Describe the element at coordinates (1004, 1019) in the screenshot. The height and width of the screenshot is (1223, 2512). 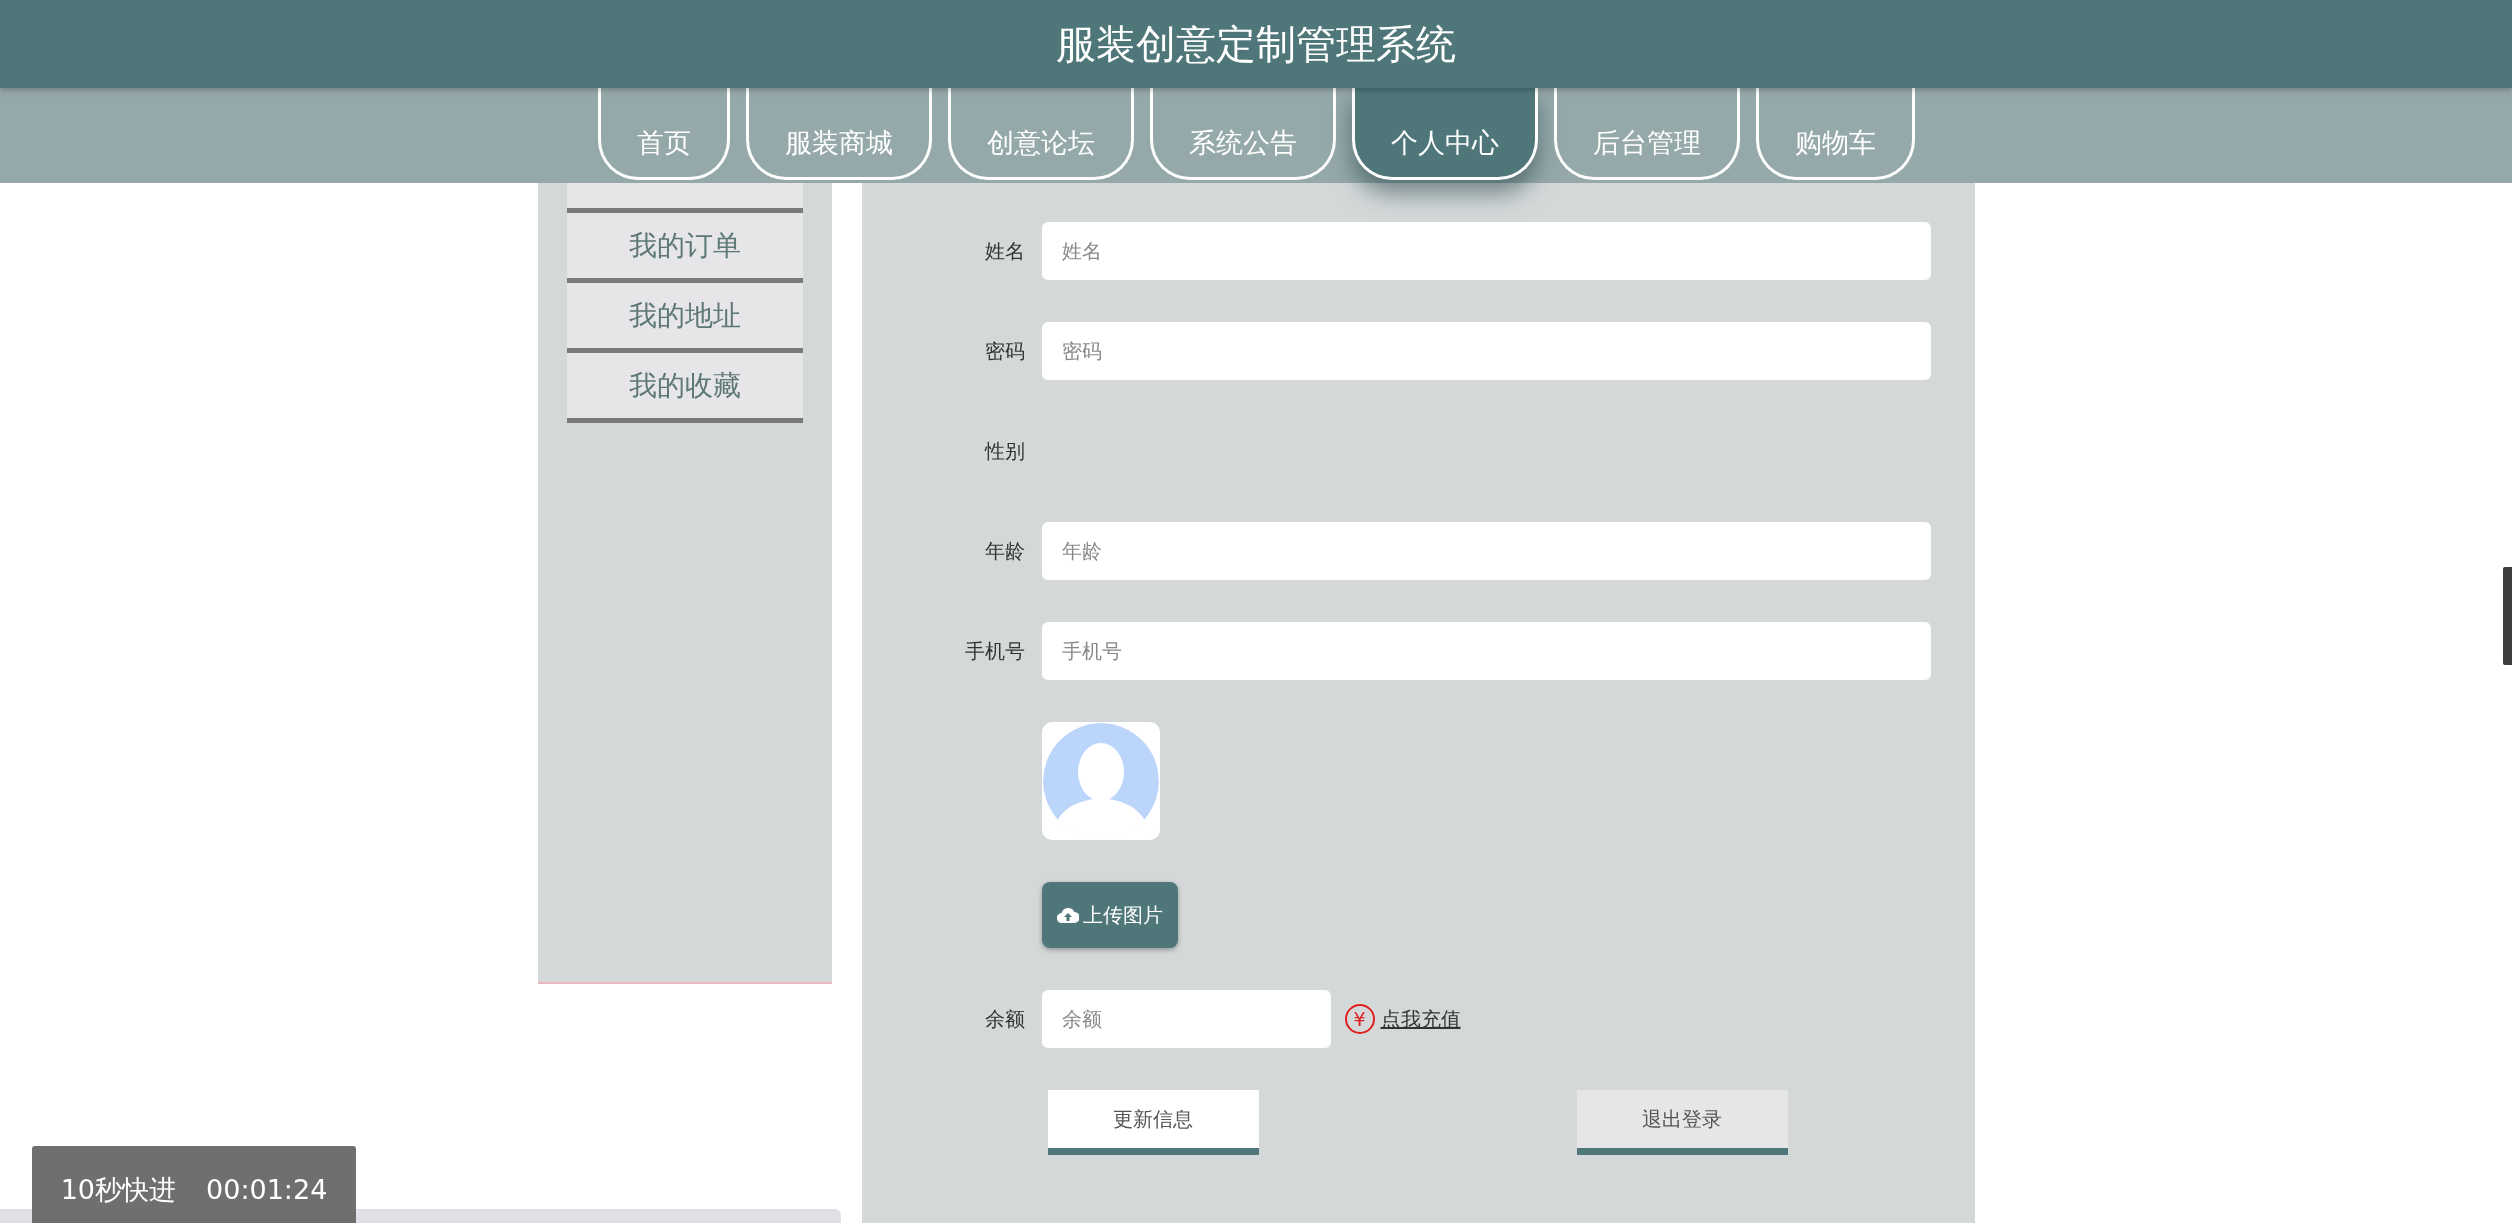
I see `field-label: 余额` at that location.